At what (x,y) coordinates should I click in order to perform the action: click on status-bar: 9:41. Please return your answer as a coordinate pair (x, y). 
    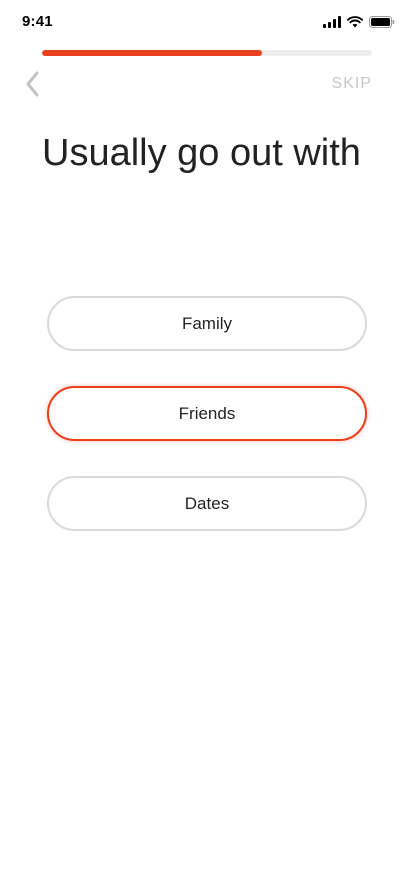
    Looking at the image, I should click on (207, 22).